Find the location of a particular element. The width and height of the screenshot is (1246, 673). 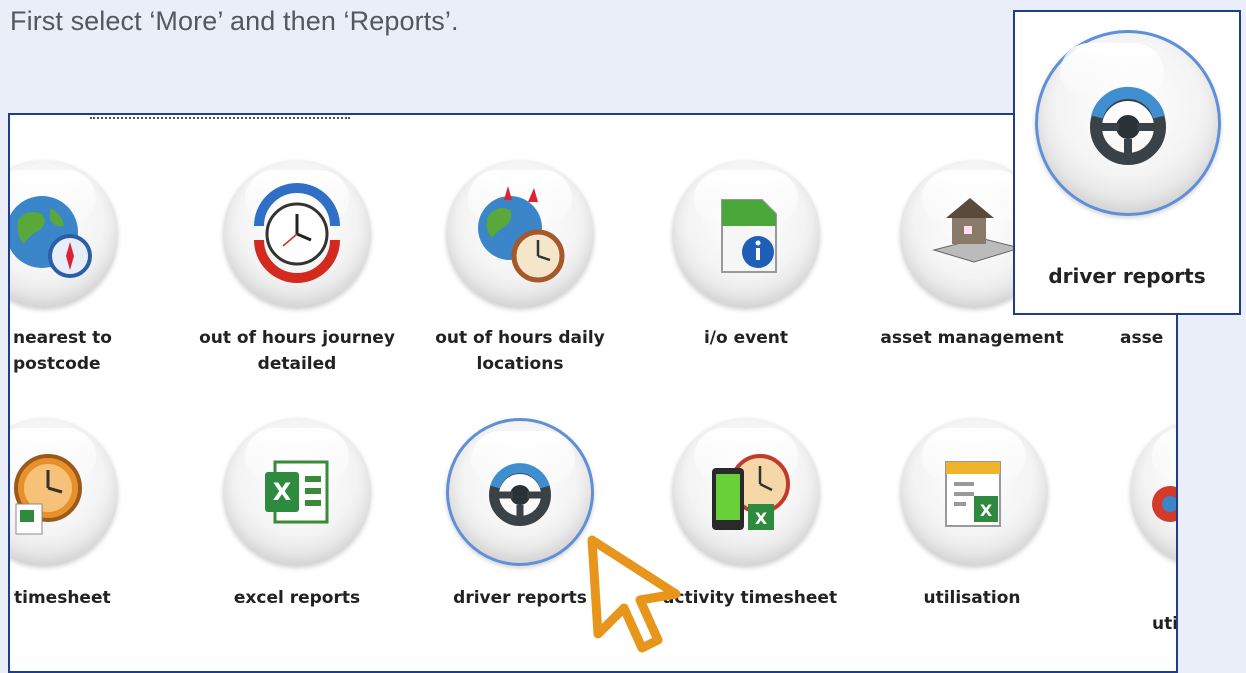

label-excel-reports: excel reports is located at coordinates (297, 598).